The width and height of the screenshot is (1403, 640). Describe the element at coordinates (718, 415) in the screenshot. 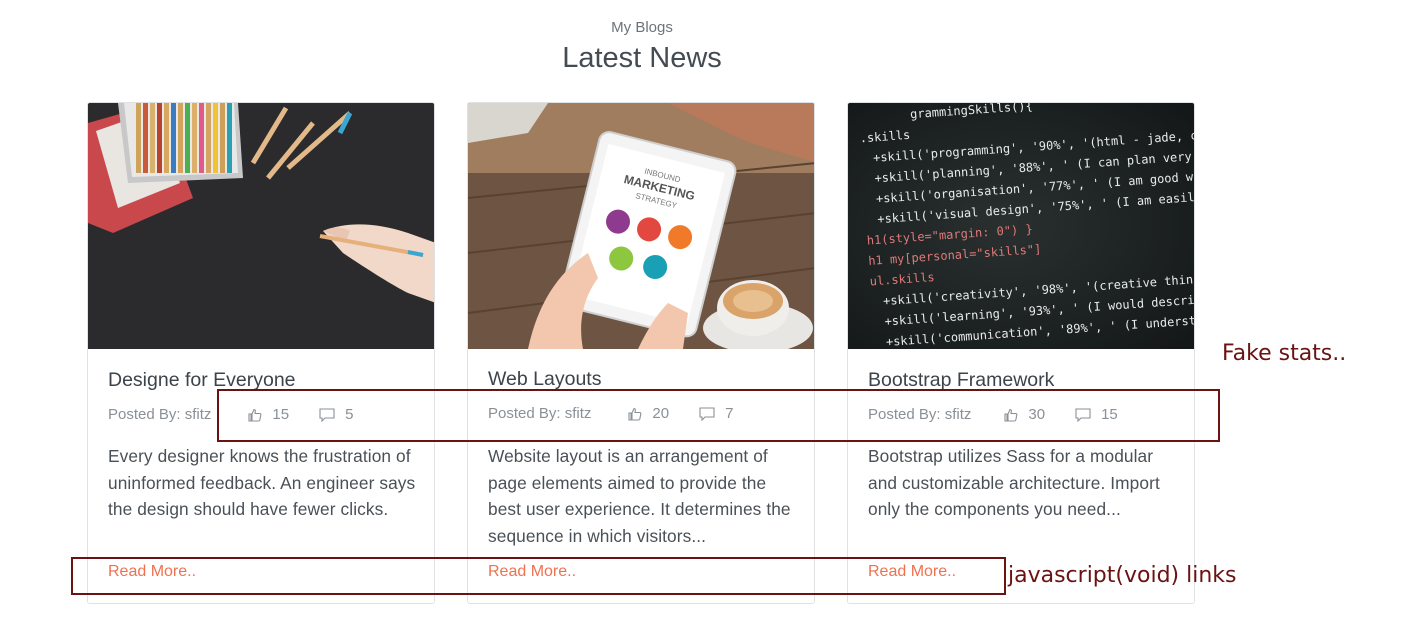

I see `fake-stats-highlight` at that location.